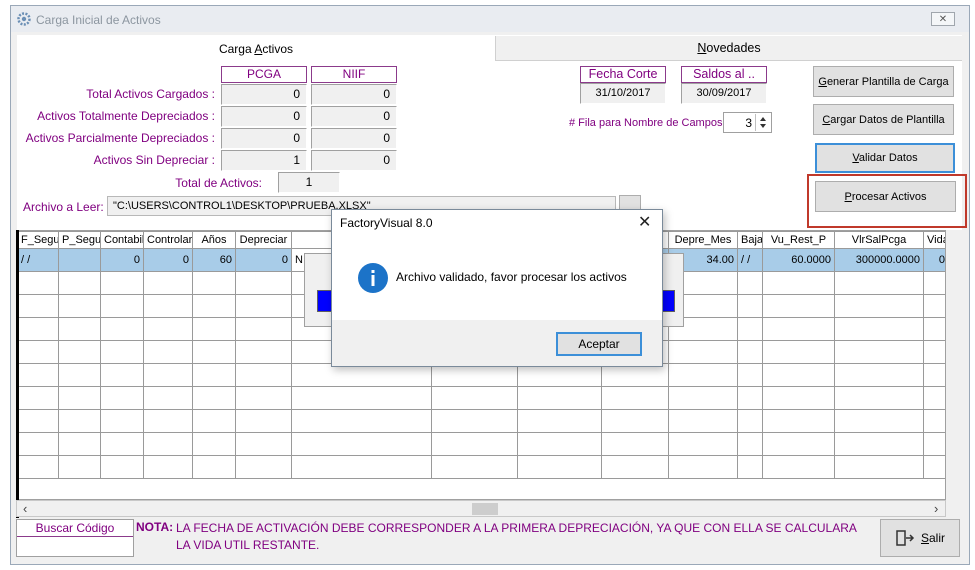  Describe the element at coordinates (724, 93) in the screenshot. I see `saldos-value: 30/09/2017` at that location.